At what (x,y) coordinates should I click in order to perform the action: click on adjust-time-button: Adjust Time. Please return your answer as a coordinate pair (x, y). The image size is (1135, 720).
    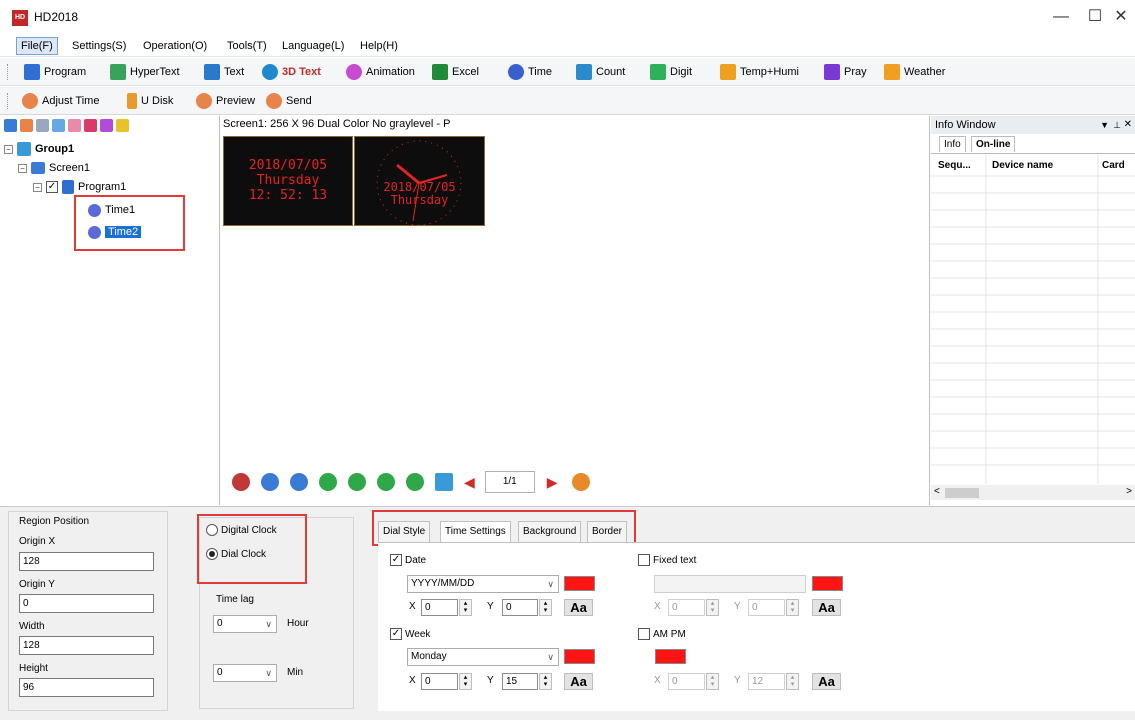
    Looking at the image, I should click on (60, 101).